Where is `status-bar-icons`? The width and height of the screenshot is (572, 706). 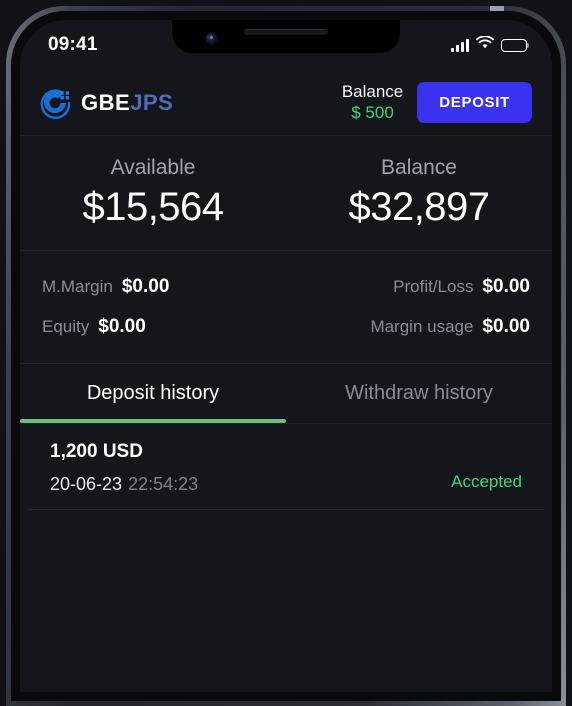
status-bar-icons is located at coordinates (490, 44).